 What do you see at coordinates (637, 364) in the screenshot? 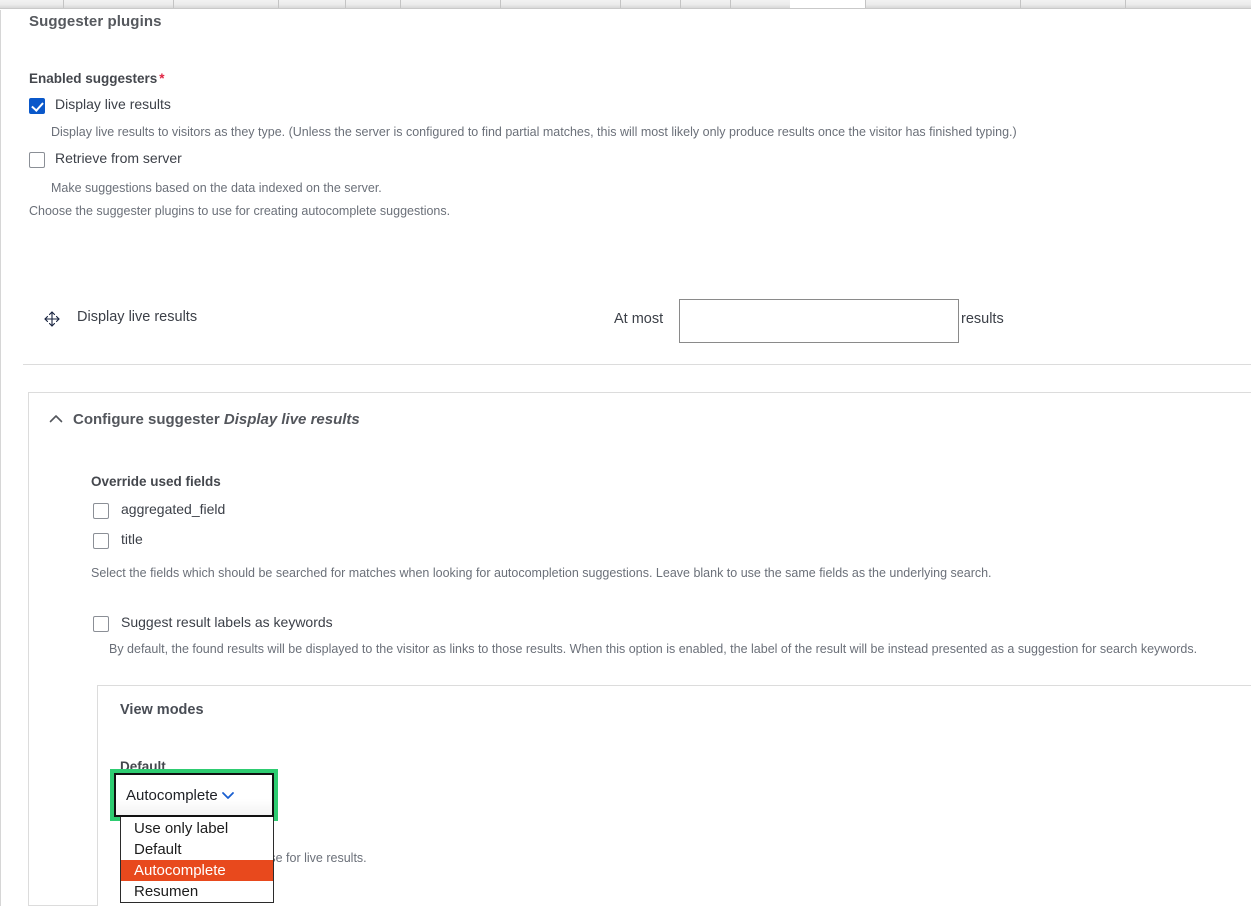
I see `section-divider` at bounding box center [637, 364].